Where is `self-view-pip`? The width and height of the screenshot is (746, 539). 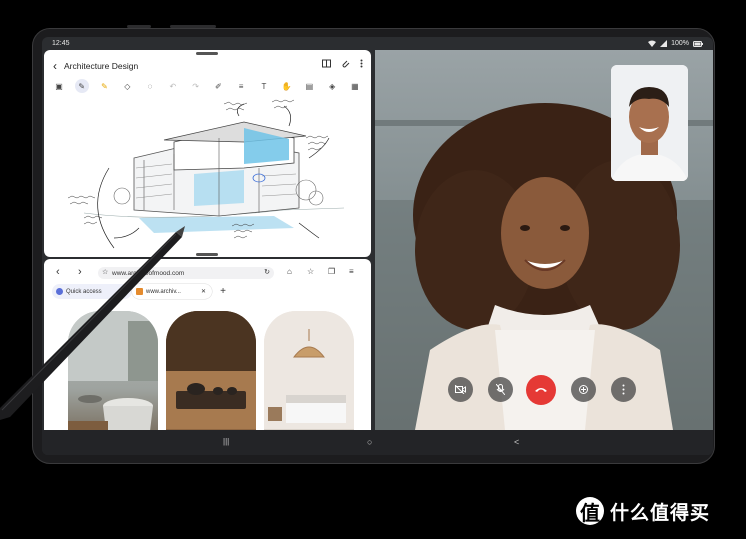
self-view-pip is located at coordinates (649, 123).